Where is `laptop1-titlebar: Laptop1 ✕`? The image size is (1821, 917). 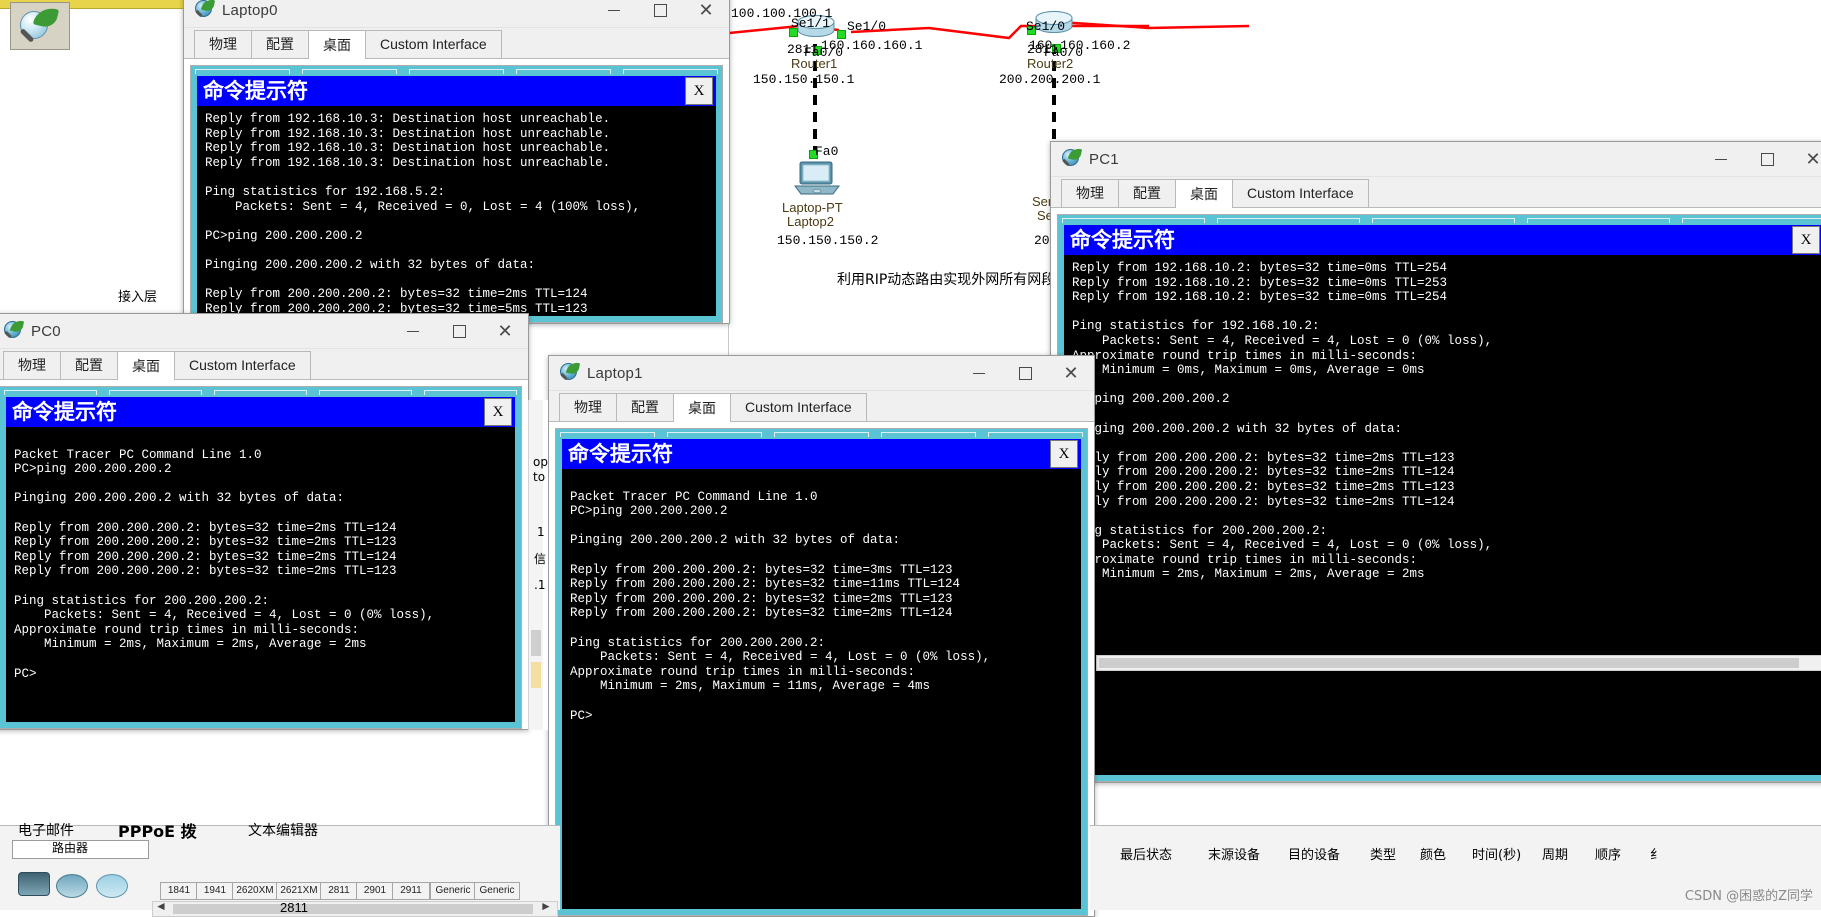
laptop1-titlebar: Laptop1 ✕ is located at coordinates (821, 373).